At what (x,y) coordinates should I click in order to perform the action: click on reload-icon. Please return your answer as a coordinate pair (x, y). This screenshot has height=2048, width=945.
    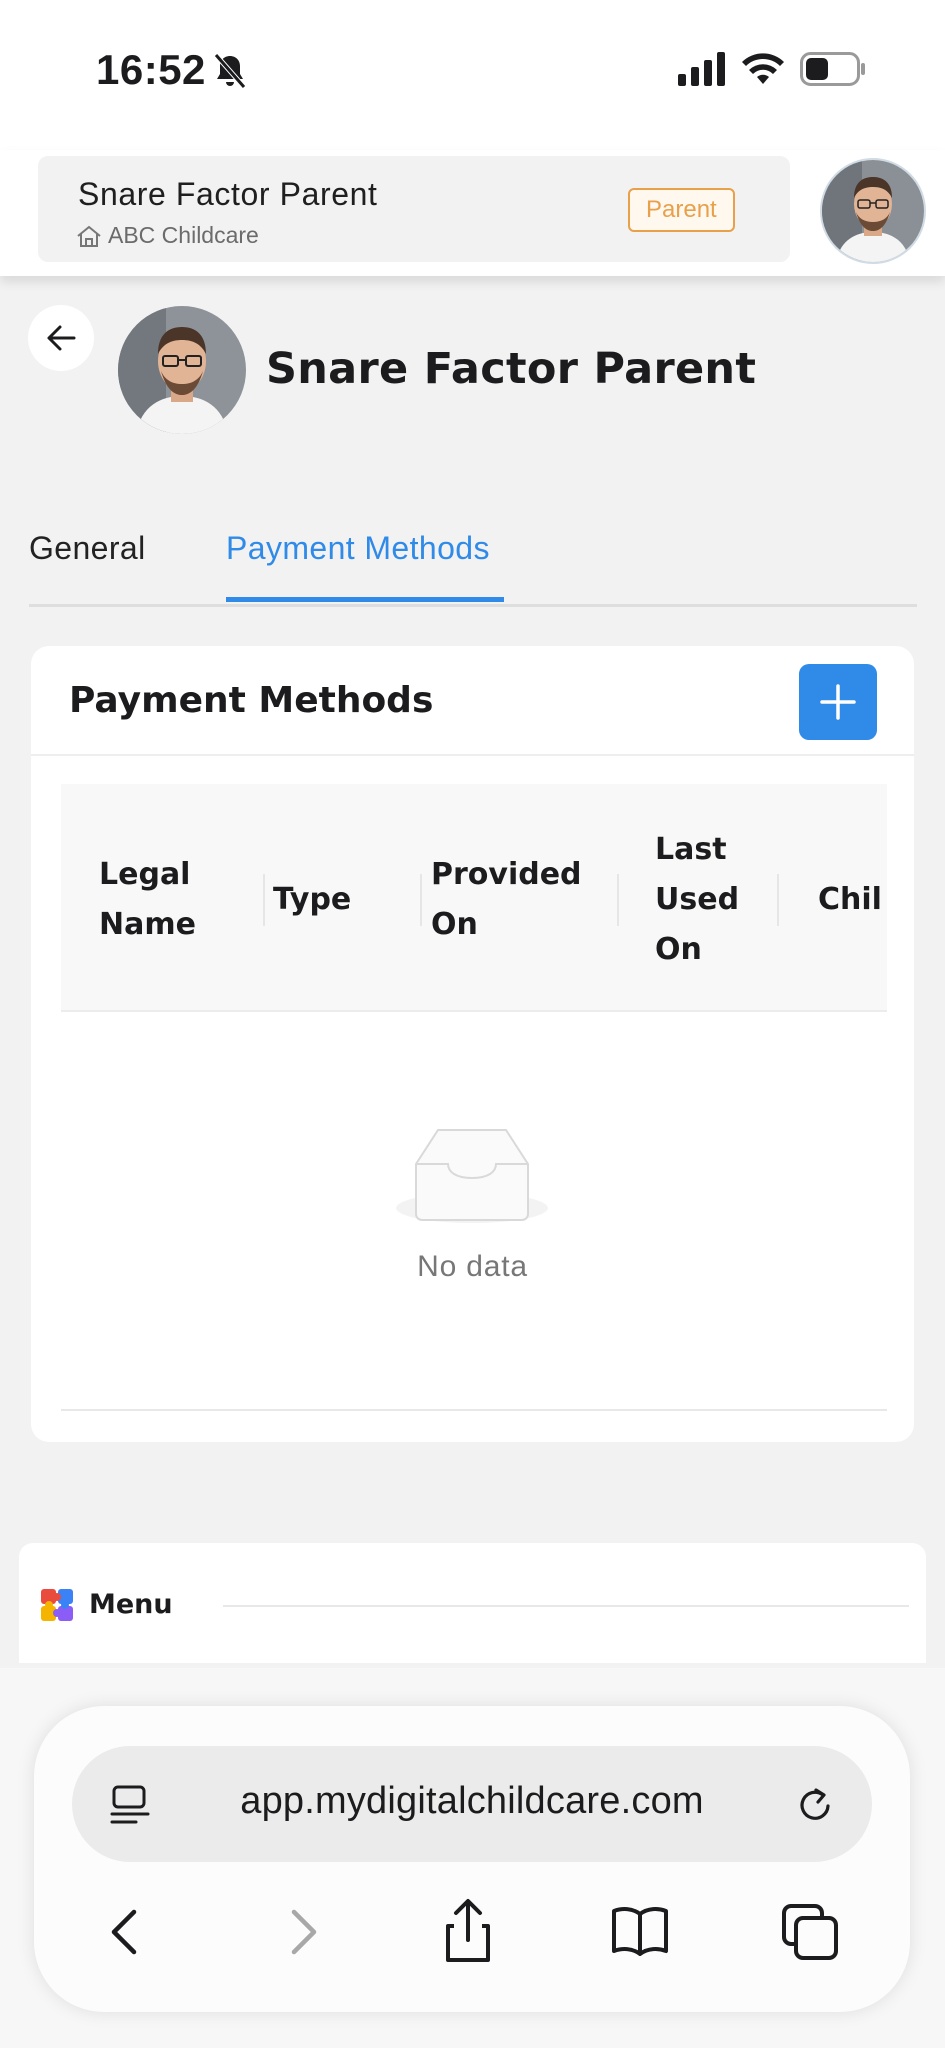
    Looking at the image, I should click on (816, 1804).